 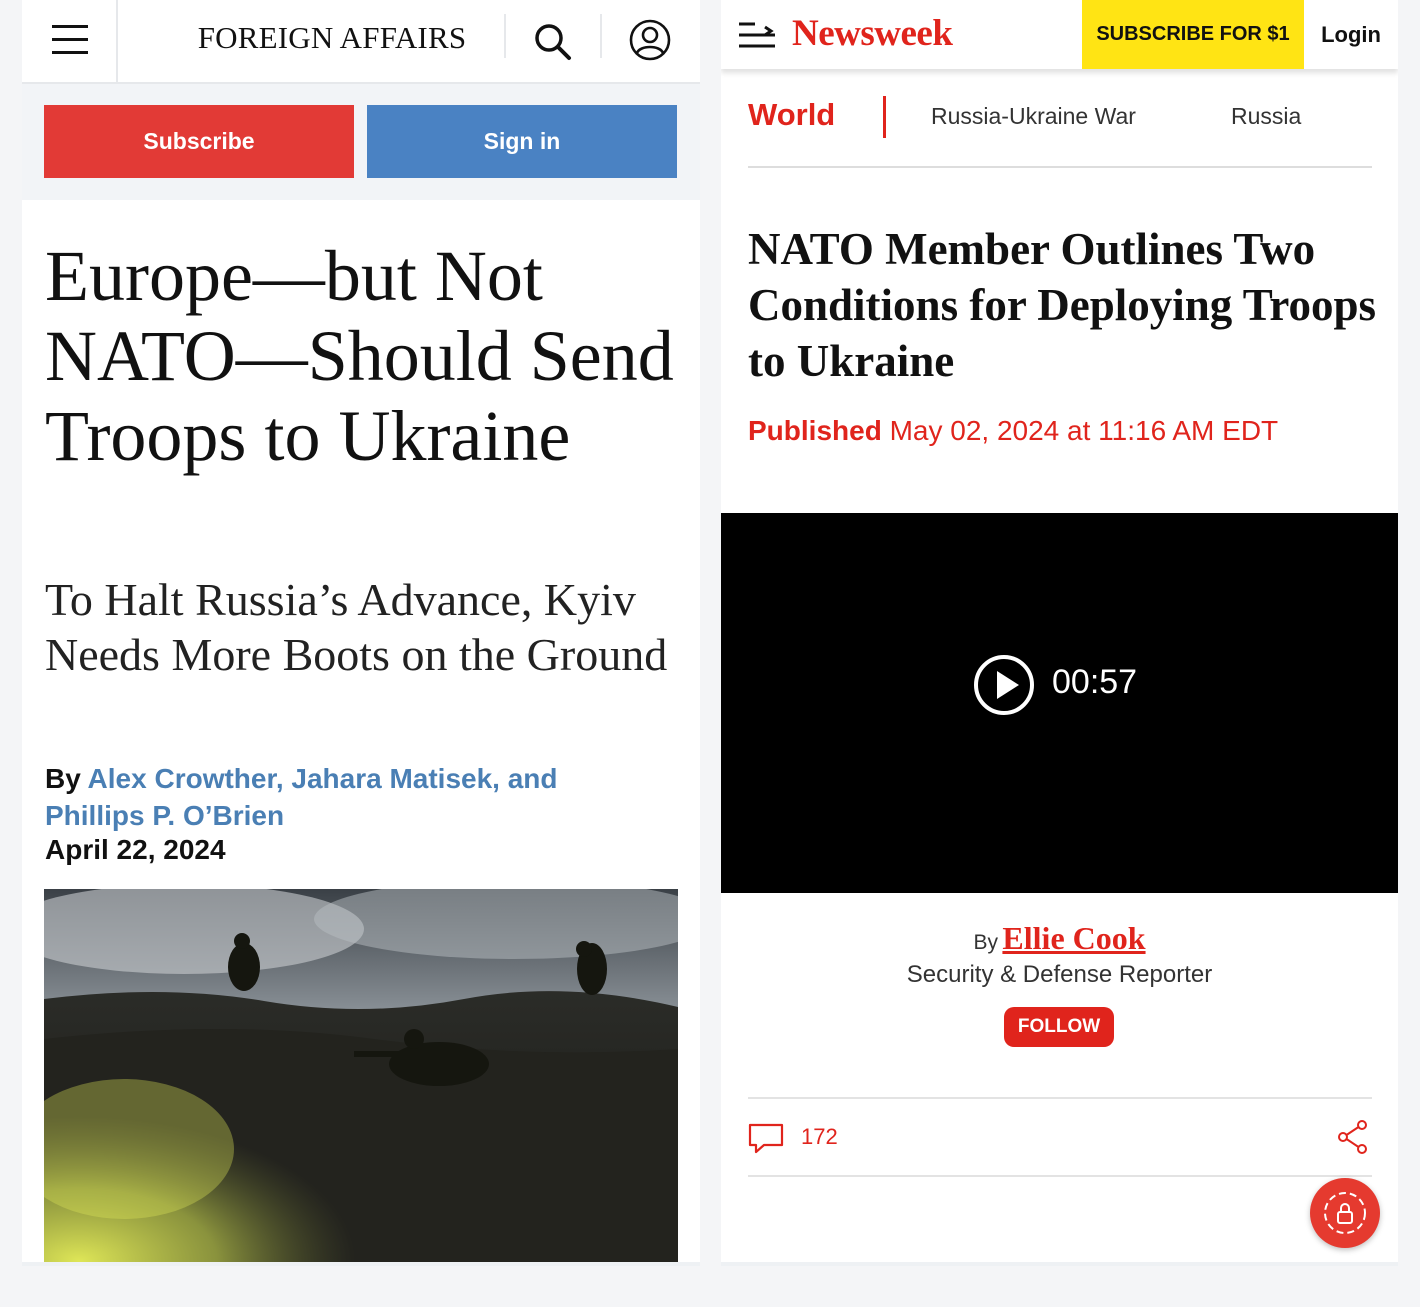 What do you see at coordinates (164, 815) in the screenshot?
I see `author-link: Phillips P. O’Brien` at bounding box center [164, 815].